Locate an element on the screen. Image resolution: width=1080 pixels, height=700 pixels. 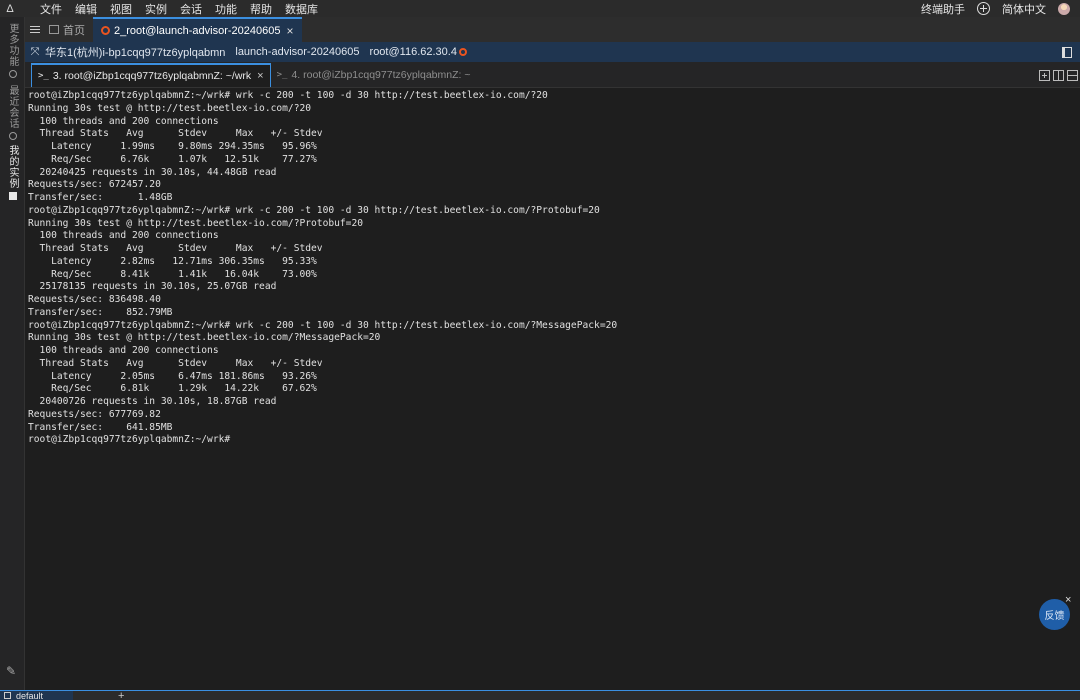
terminal-assistant-button: 终端助手 is located at coordinates (943, 9).